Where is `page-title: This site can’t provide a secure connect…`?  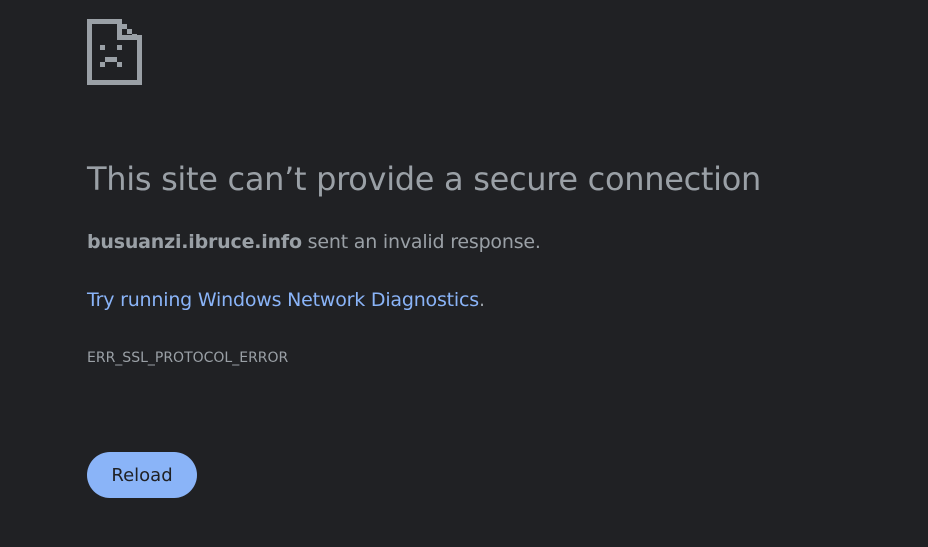
page-title: This site can’t provide a secure connect… is located at coordinates (424, 179).